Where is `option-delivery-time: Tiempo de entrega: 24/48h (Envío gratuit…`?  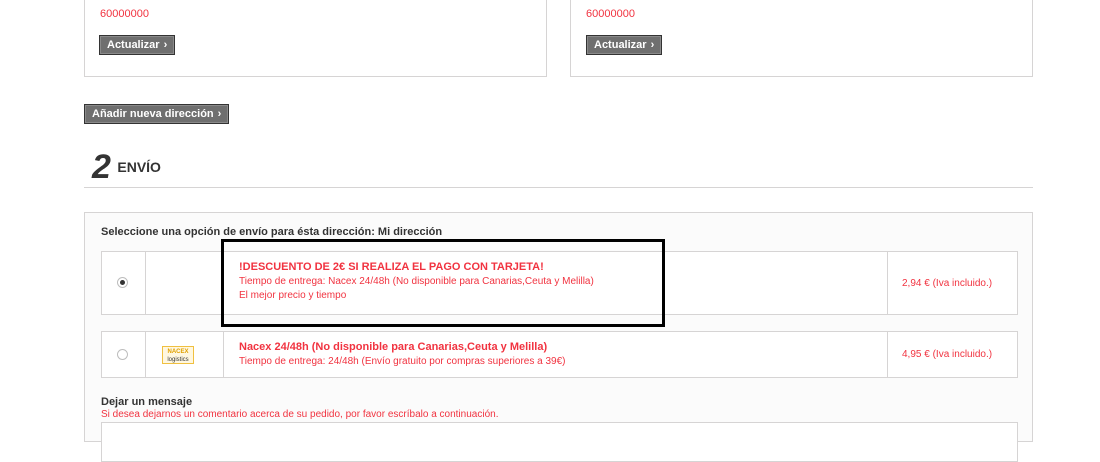 option-delivery-time: Tiempo de entrega: 24/48h (Envío gratuit… is located at coordinates (402, 361).